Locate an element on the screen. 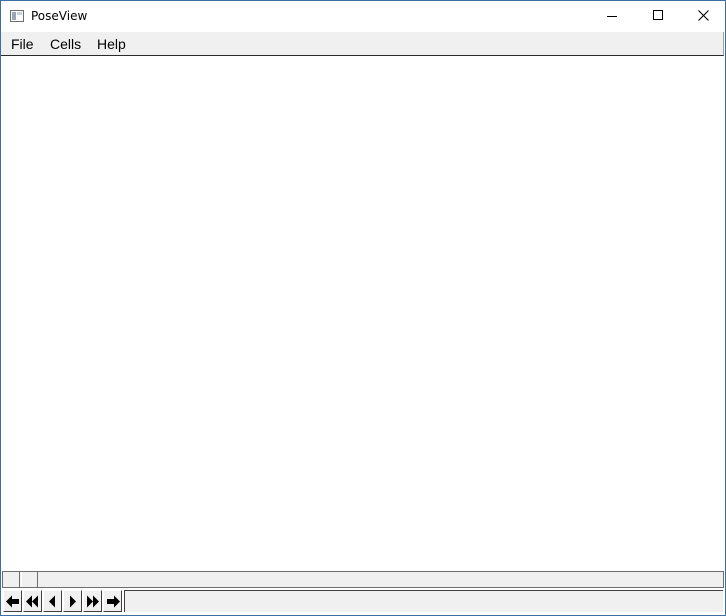 This screenshot has height=616, width=726. window-title: PoseView is located at coordinates (59, 16).